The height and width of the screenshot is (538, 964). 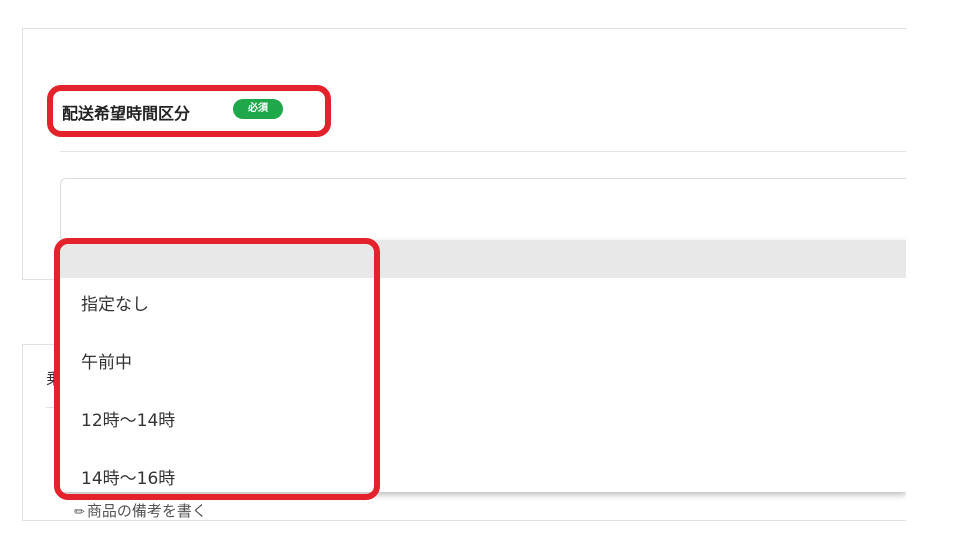 What do you see at coordinates (146, 511) in the screenshot?
I see `add-note-label: 商品の備考を書く` at bounding box center [146, 511].